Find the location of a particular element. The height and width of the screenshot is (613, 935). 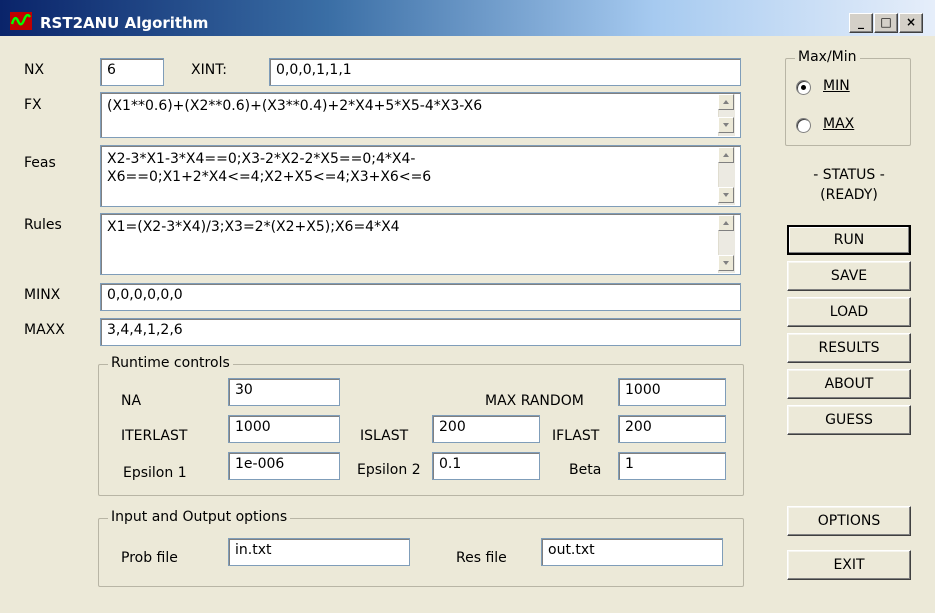

maxx-label: MAXX is located at coordinates (44, 330).